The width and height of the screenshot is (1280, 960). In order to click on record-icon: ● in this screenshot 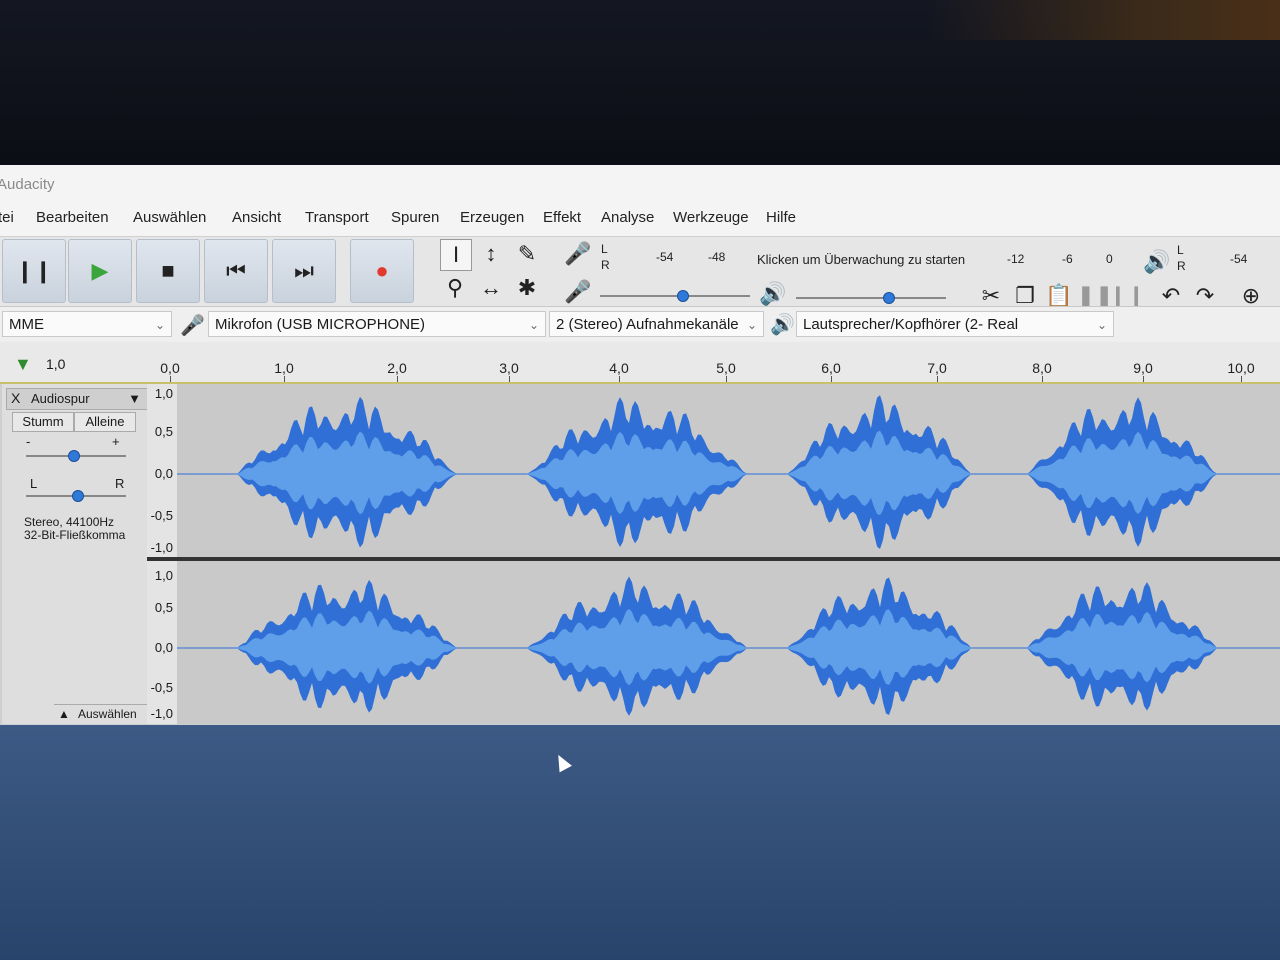, I will do `click(382, 270)`.